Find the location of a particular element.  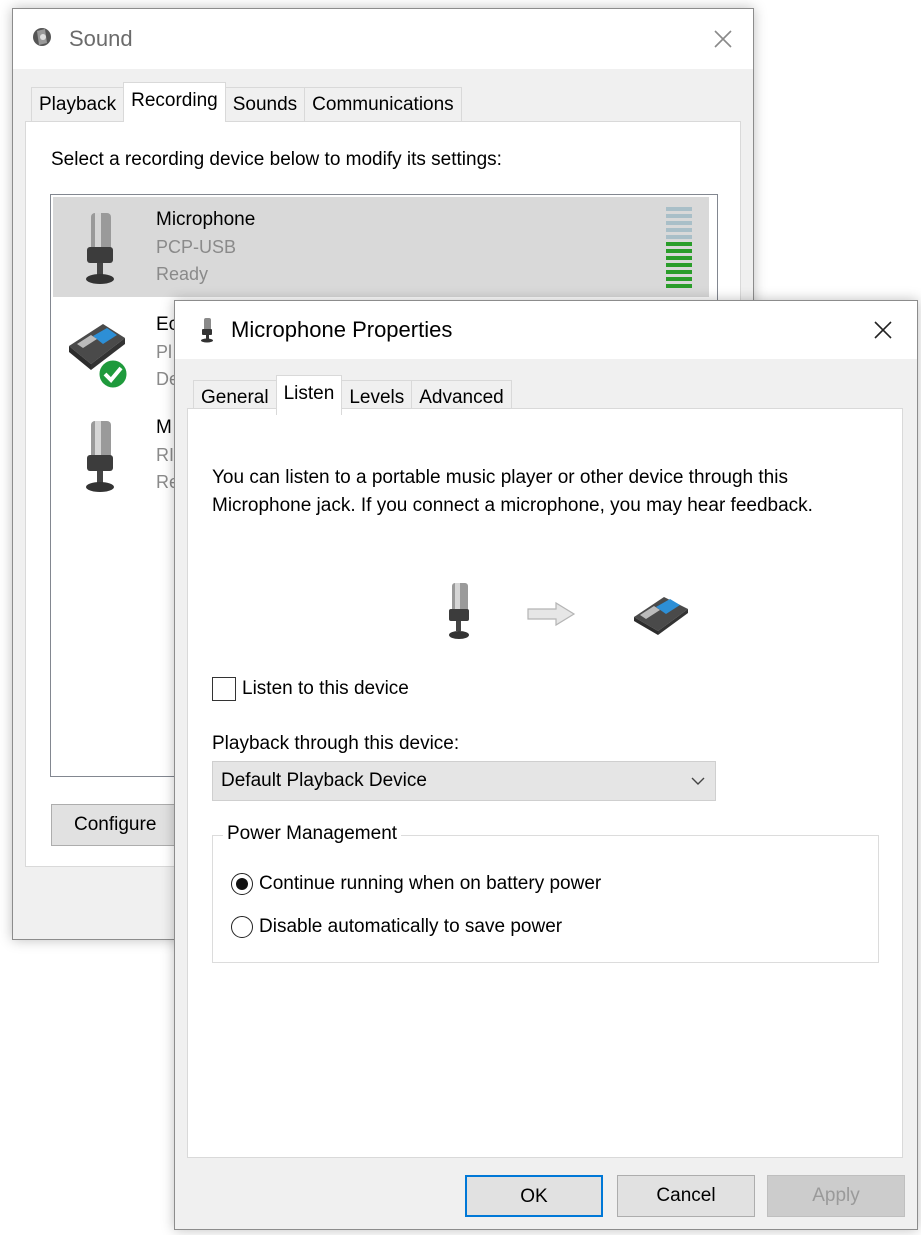

device-status: Ready is located at coordinates (182, 274).